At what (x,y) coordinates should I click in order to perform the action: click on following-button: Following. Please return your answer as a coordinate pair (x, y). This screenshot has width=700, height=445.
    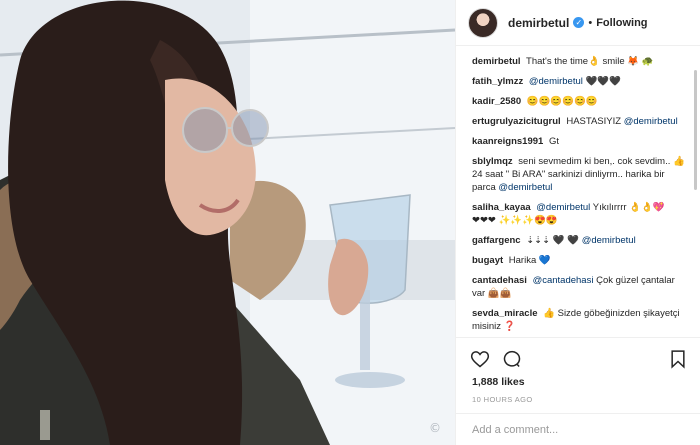
    Looking at the image, I should click on (621, 23).